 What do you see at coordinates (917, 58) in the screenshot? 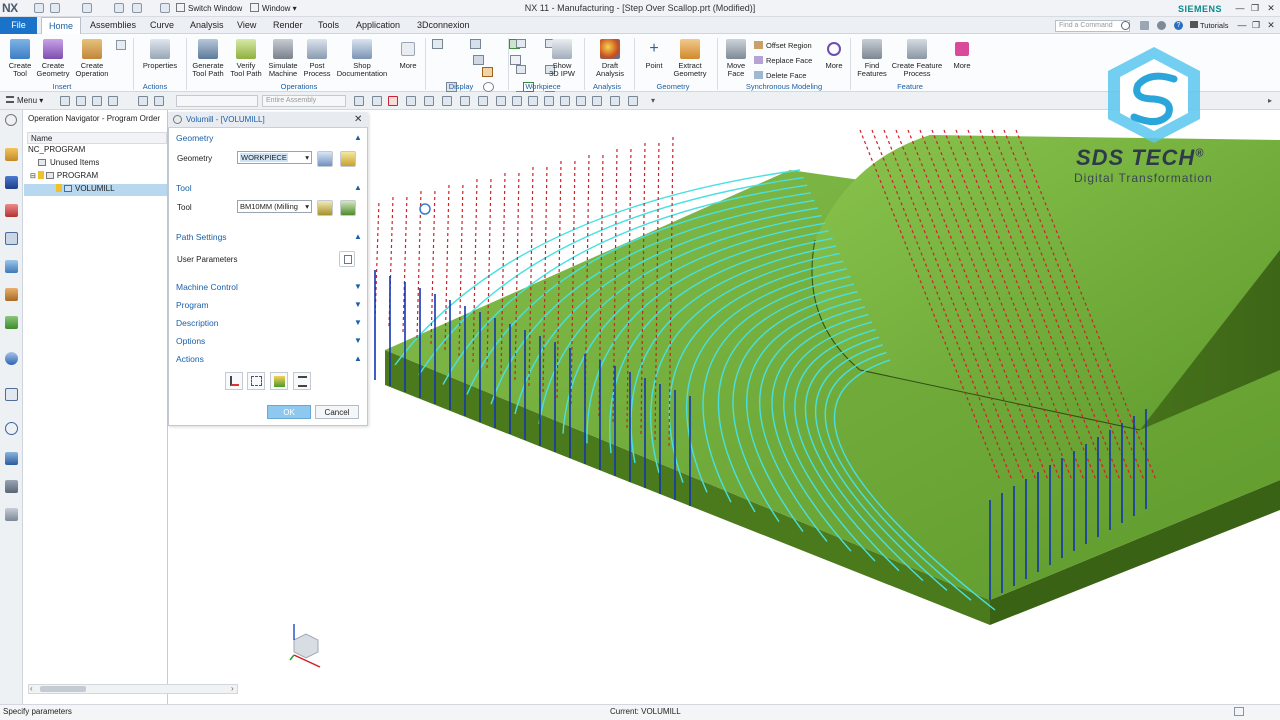
I see `create-feature-process-button: Create Feature Process` at bounding box center [917, 58].